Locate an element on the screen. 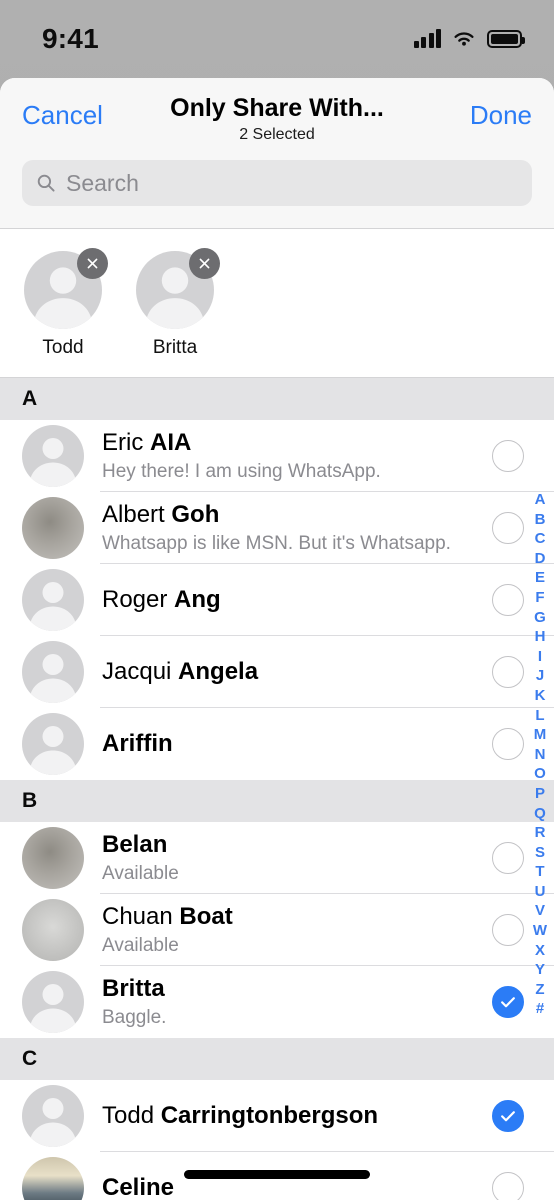 The height and width of the screenshot is (1200, 554). check-icon is located at coordinates (508, 1116).